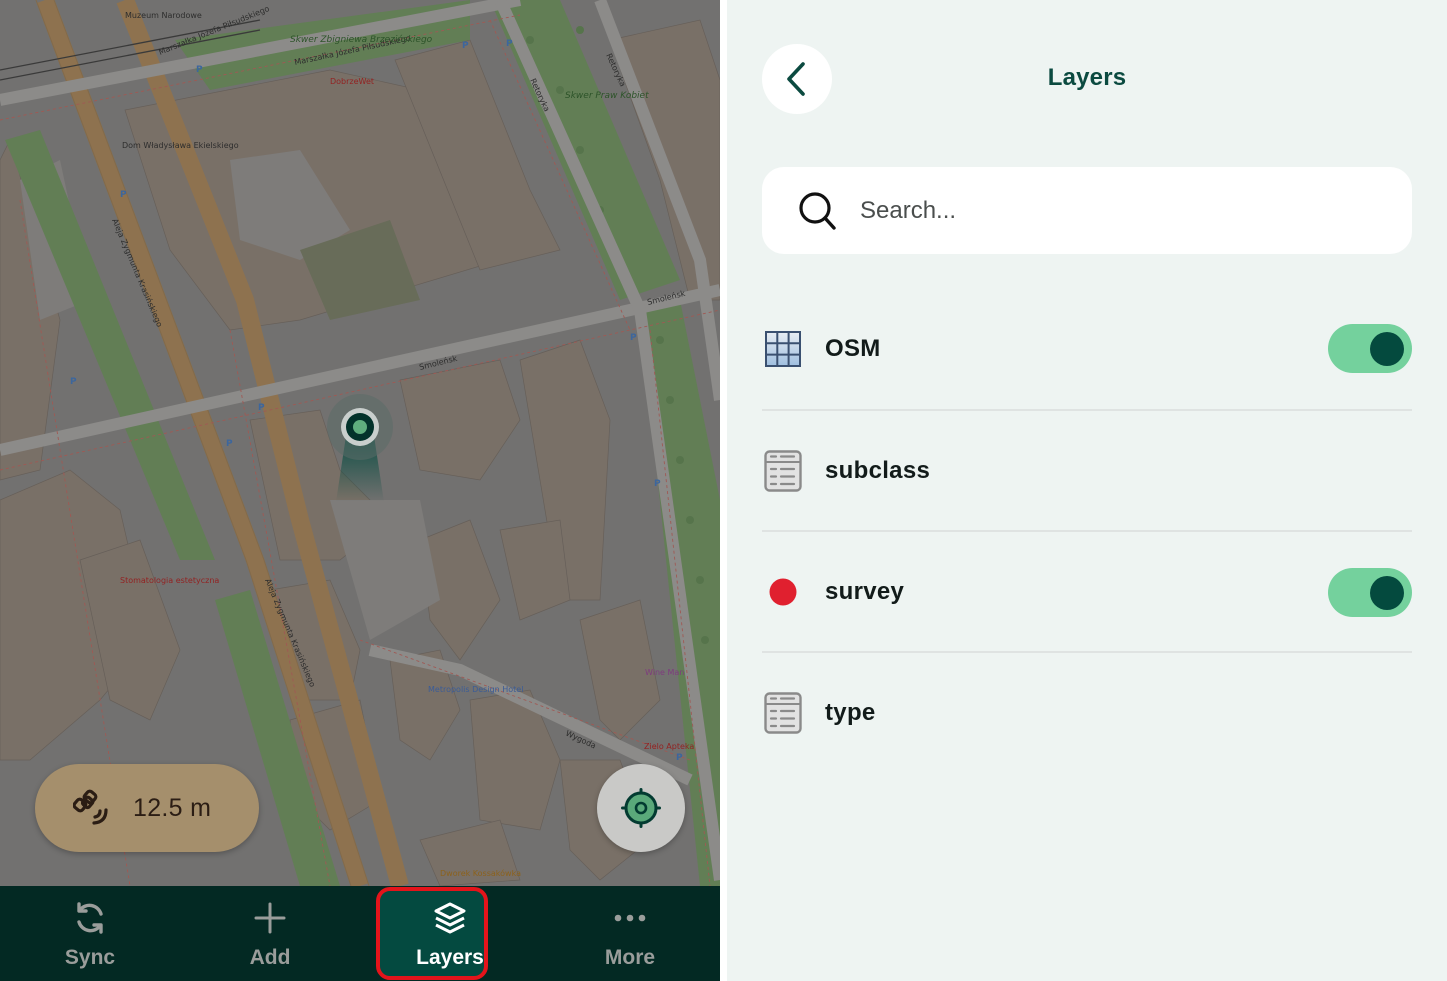  I want to click on more-dots-icon, so click(630, 918).